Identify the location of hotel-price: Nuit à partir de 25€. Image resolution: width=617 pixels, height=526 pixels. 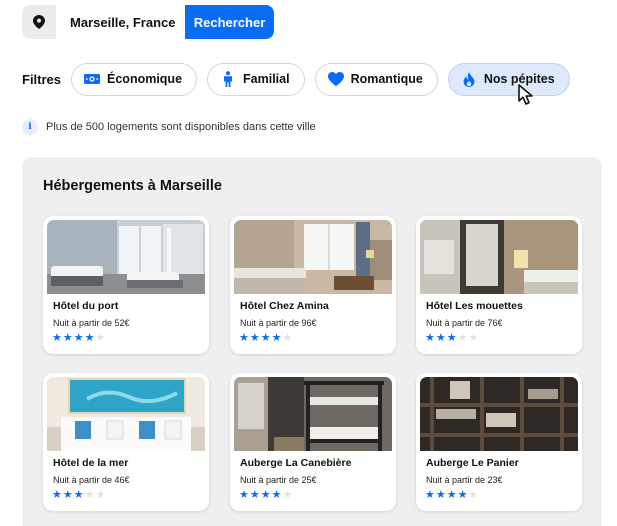
(278, 480).